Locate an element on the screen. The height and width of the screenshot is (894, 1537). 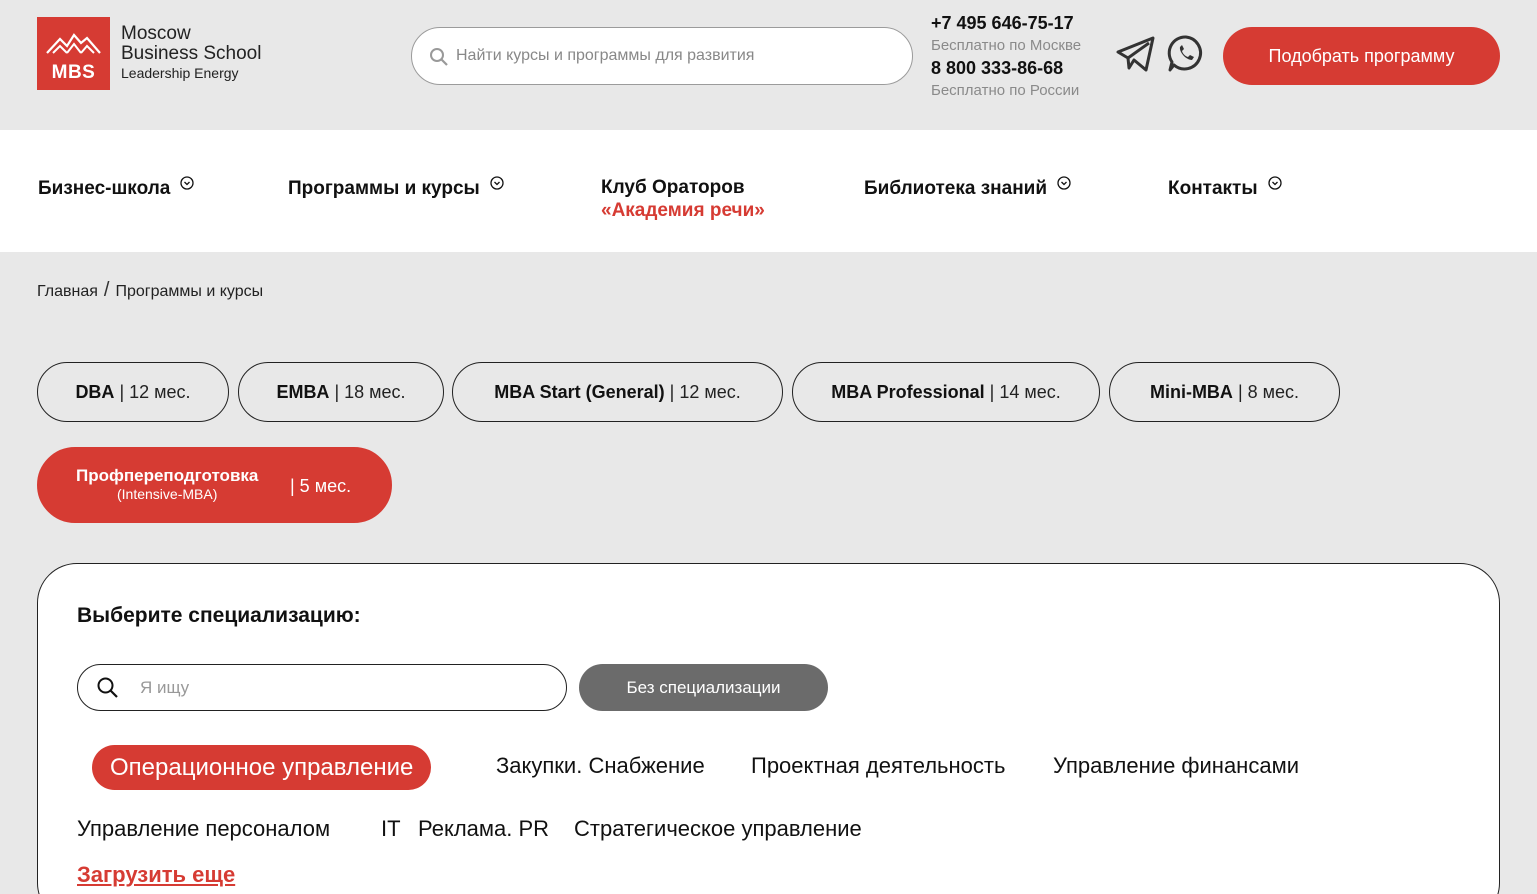
breadcrumb: Главная / Программы и курсы is located at coordinates (150, 290).